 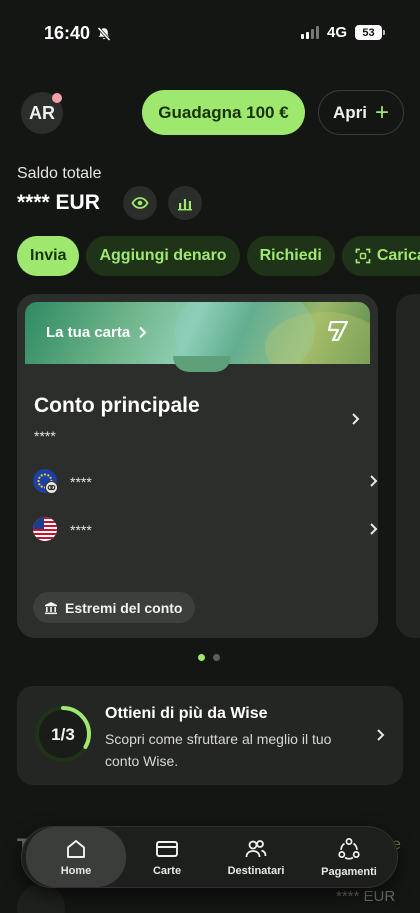 I want to click on request-chip: Richiedi, so click(x=290, y=256).